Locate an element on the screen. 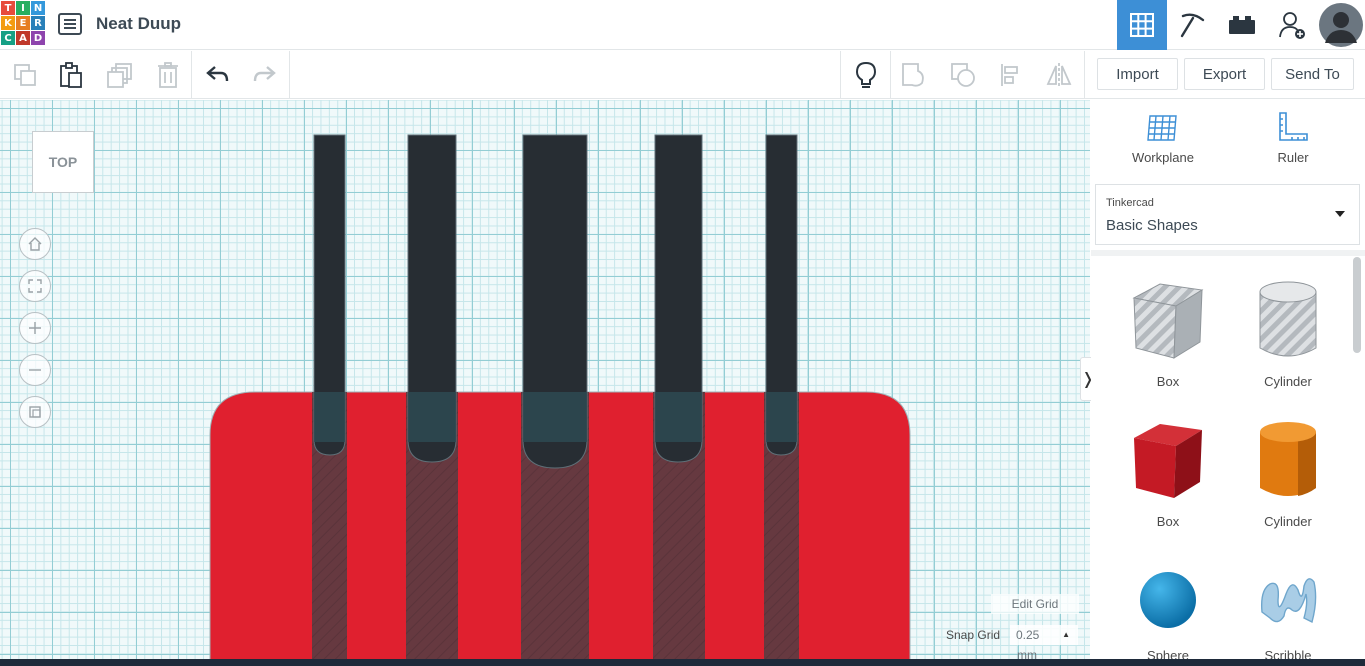  logo-letter: R is located at coordinates (38, 23).